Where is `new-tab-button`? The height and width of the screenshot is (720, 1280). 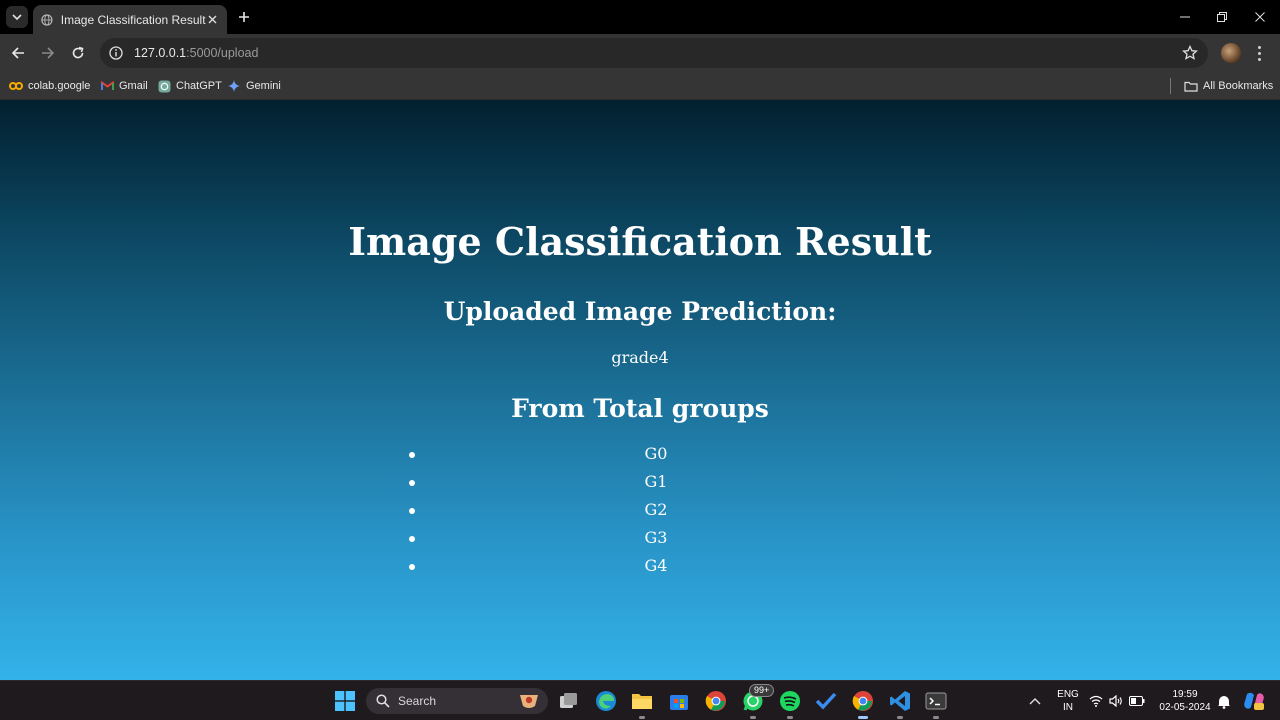 new-tab-button is located at coordinates (244, 17).